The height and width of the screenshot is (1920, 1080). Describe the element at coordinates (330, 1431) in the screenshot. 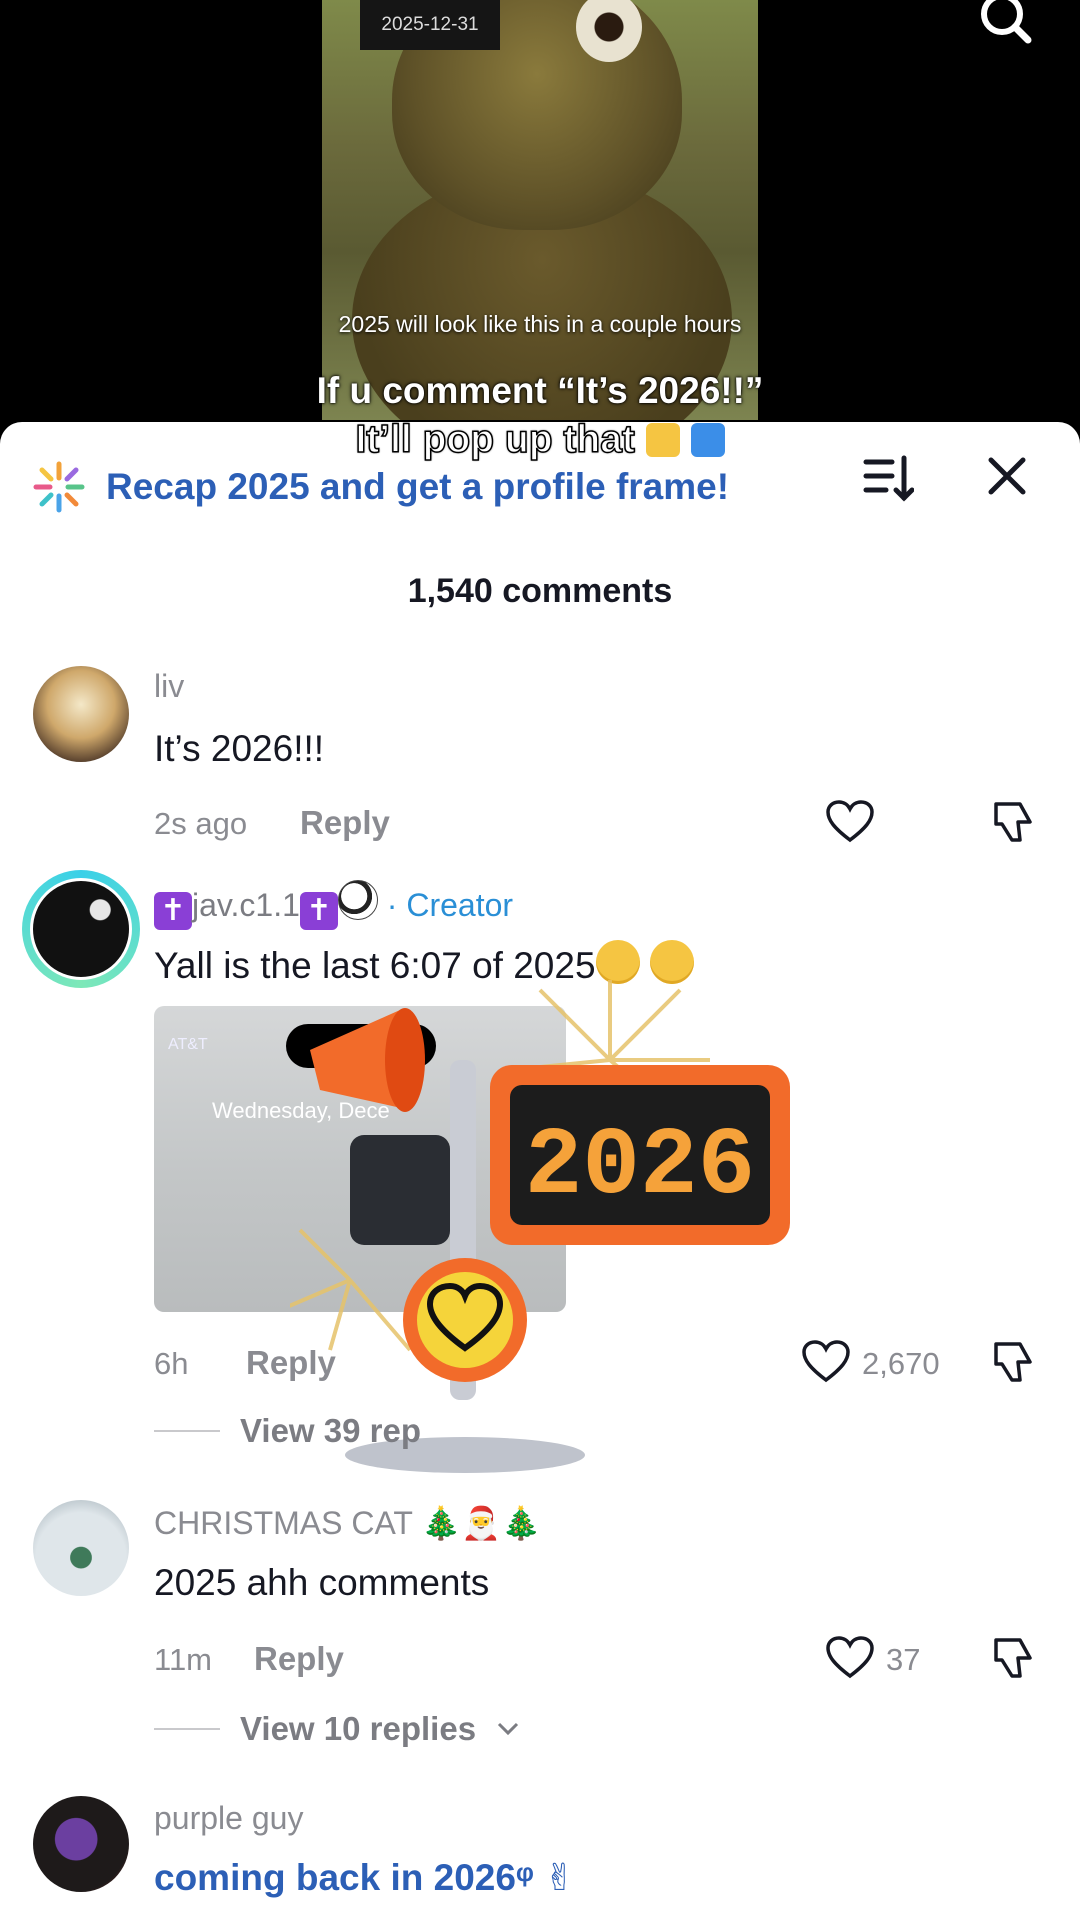

I see `view-replies-label: View 39 rep` at that location.